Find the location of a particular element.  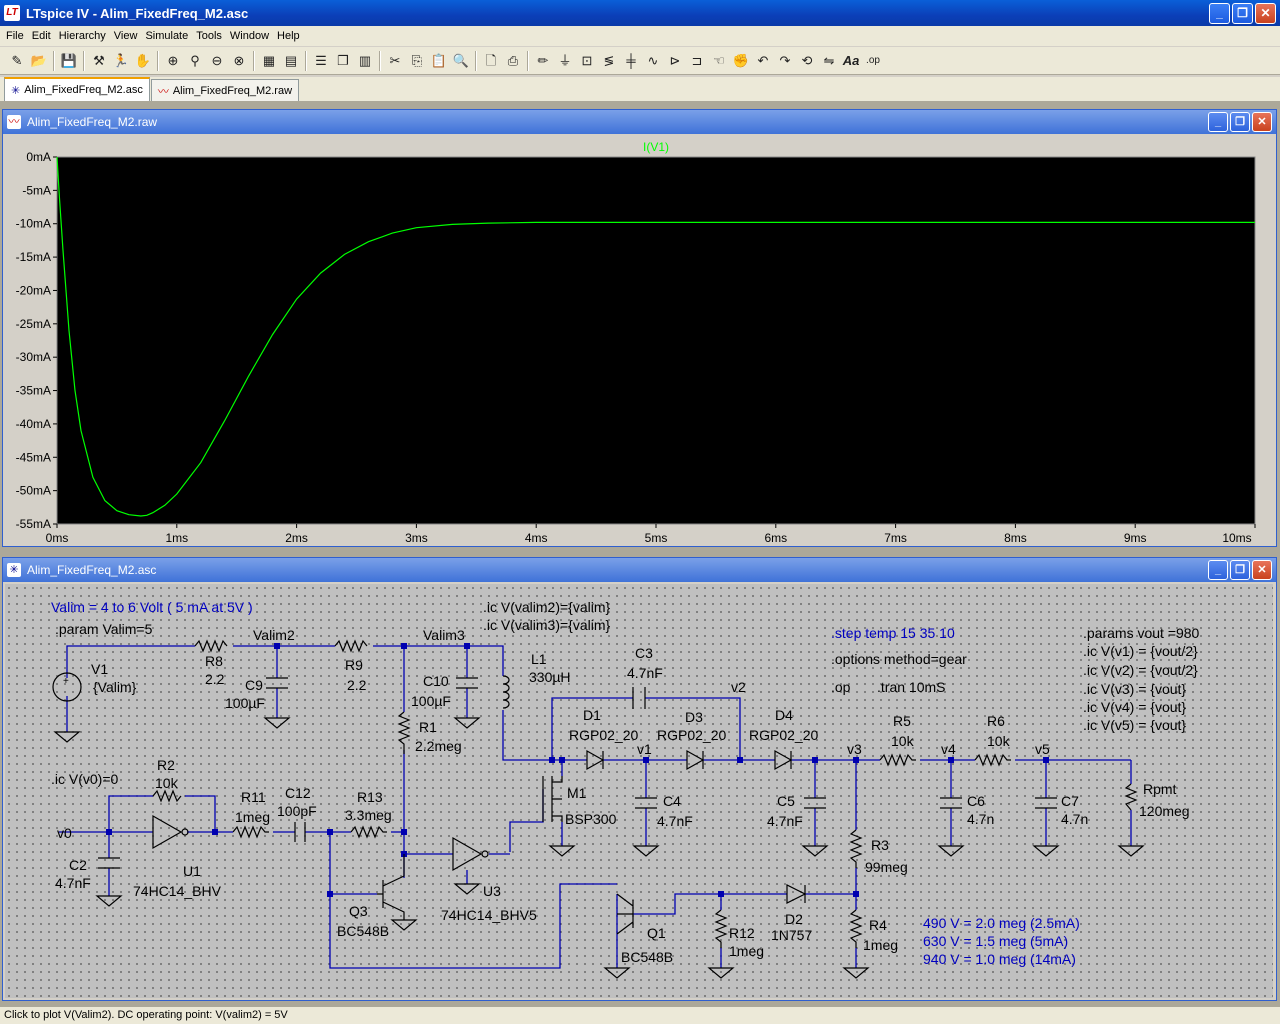

copy-icon: ⎘ is located at coordinates (417, 61).